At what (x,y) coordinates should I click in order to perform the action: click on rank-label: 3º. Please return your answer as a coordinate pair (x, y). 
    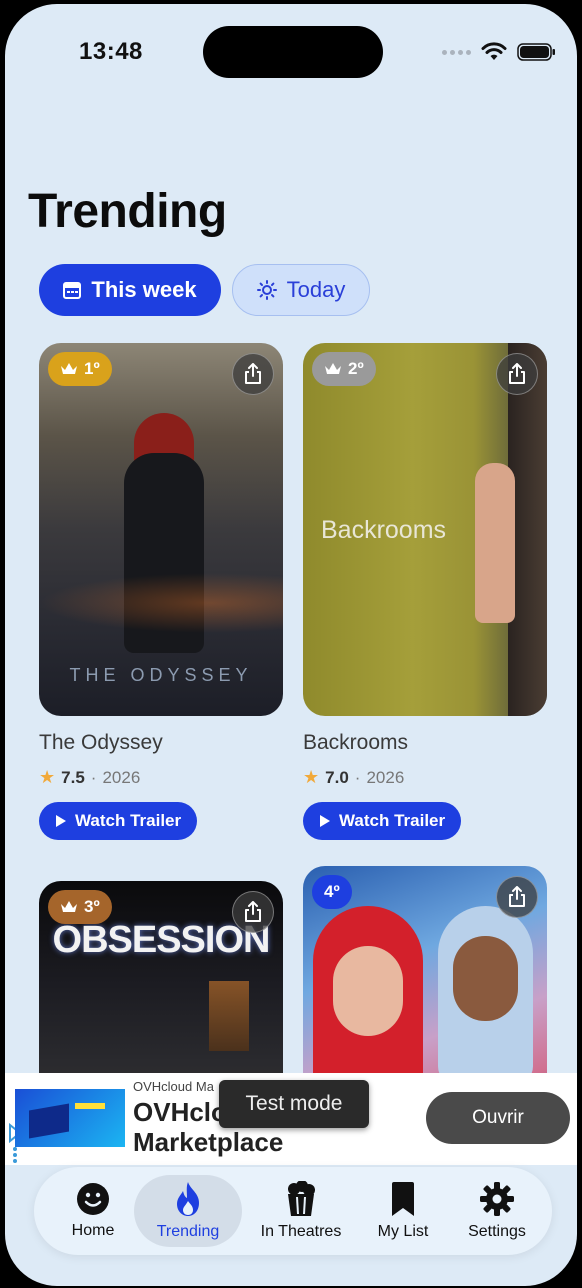
    Looking at the image, I should click on (92, 906).